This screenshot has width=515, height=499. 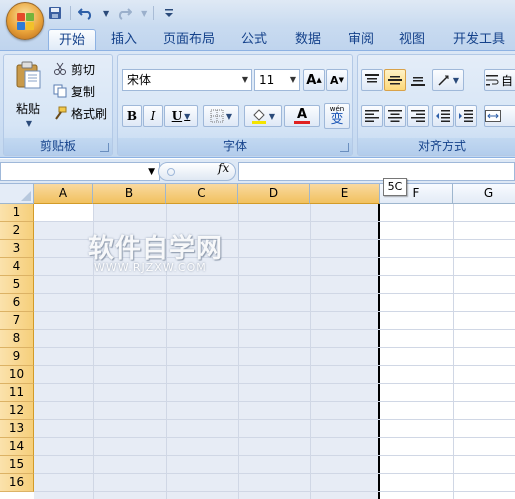 What do you see at coordinates (80, 171) in the screenshot?
I see `name-box: ▼` at bounding box center [80, 171].